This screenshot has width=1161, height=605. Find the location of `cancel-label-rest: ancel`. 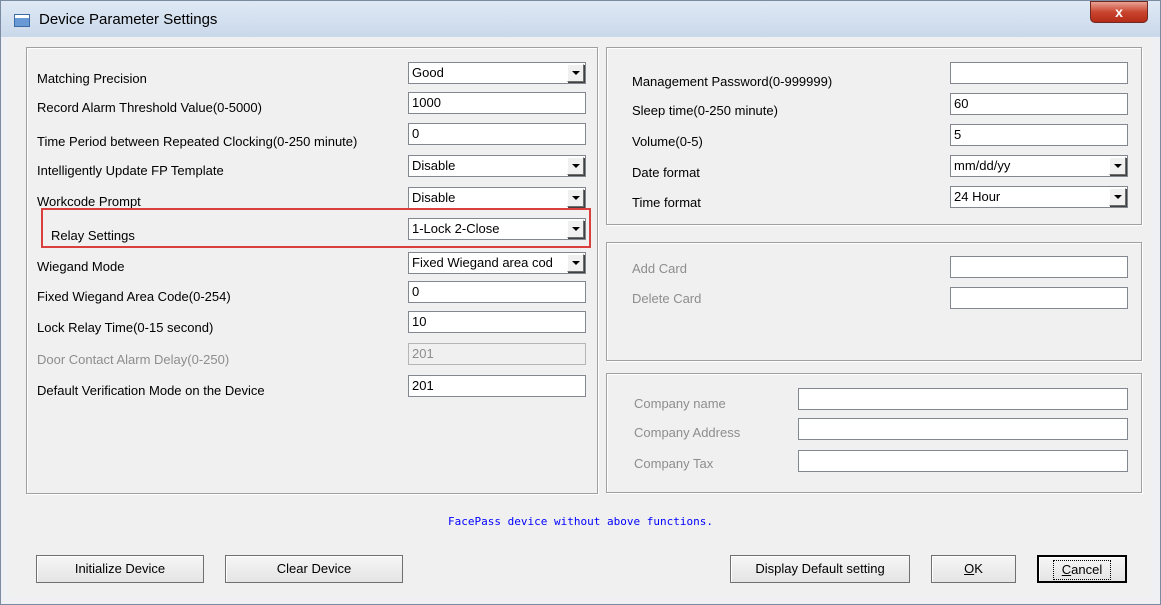

cancel-label-rest: ancel is located at coordinates (1087, 569).